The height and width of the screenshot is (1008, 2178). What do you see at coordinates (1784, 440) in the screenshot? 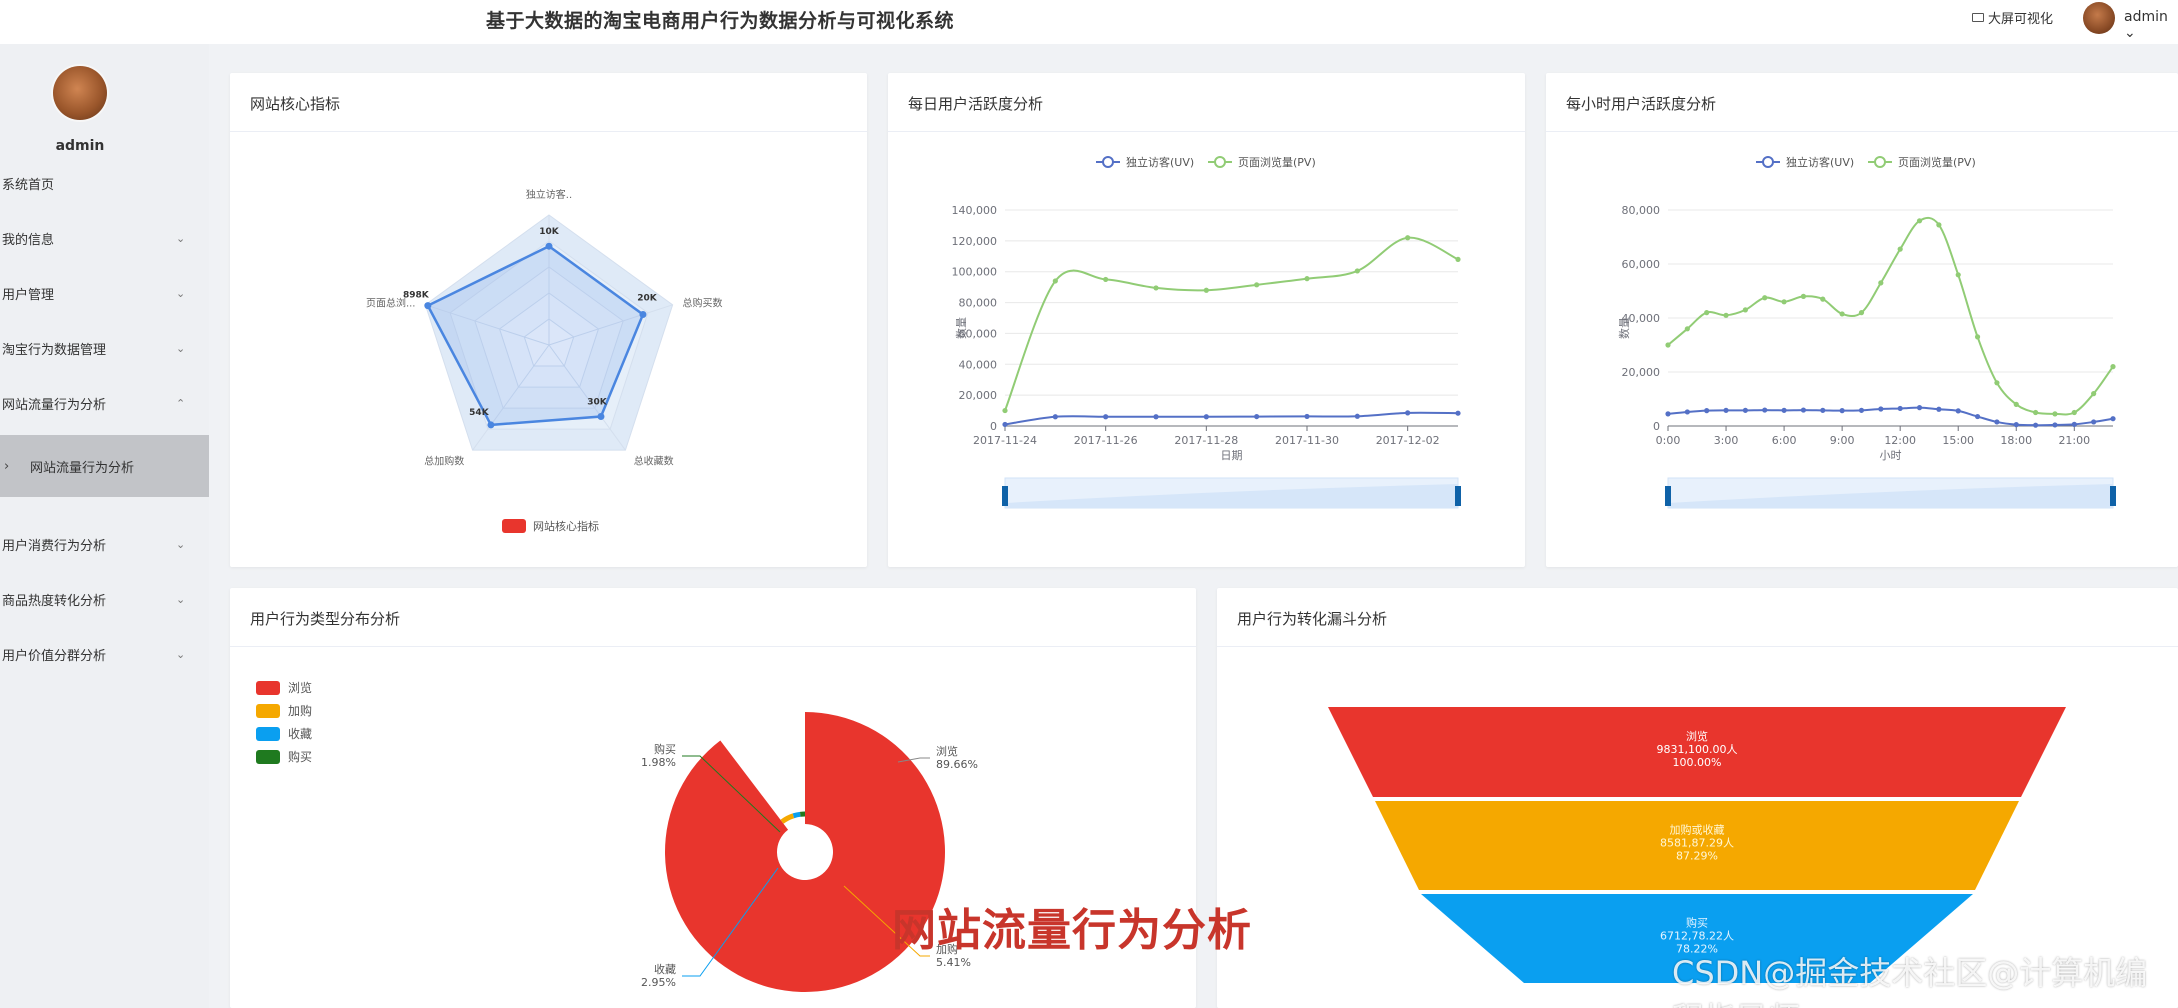
I see `x-tick-label: 6:00` at bounding box center [1784, 440].